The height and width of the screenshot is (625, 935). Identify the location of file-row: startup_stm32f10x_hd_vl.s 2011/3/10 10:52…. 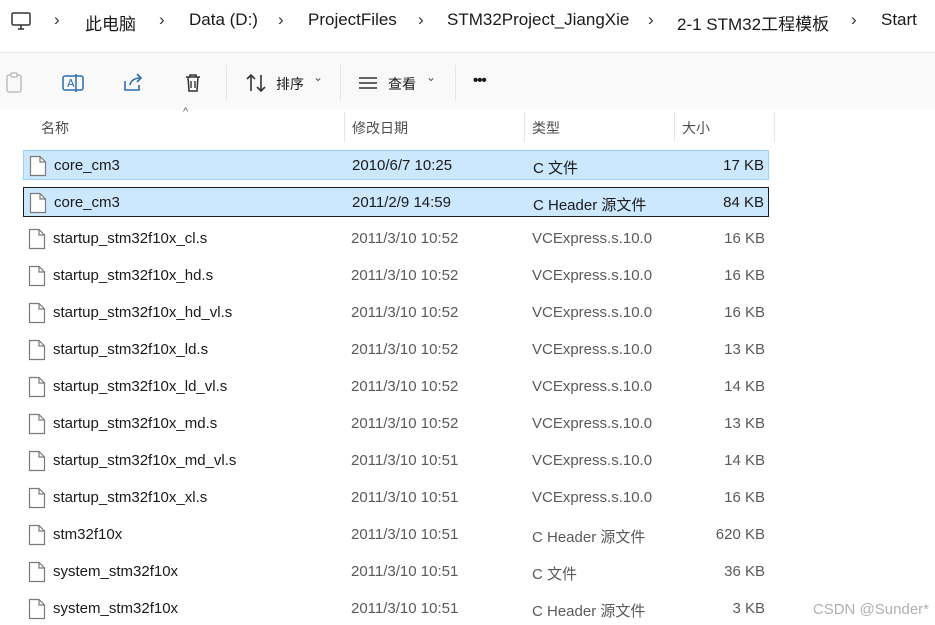
(396, 313).